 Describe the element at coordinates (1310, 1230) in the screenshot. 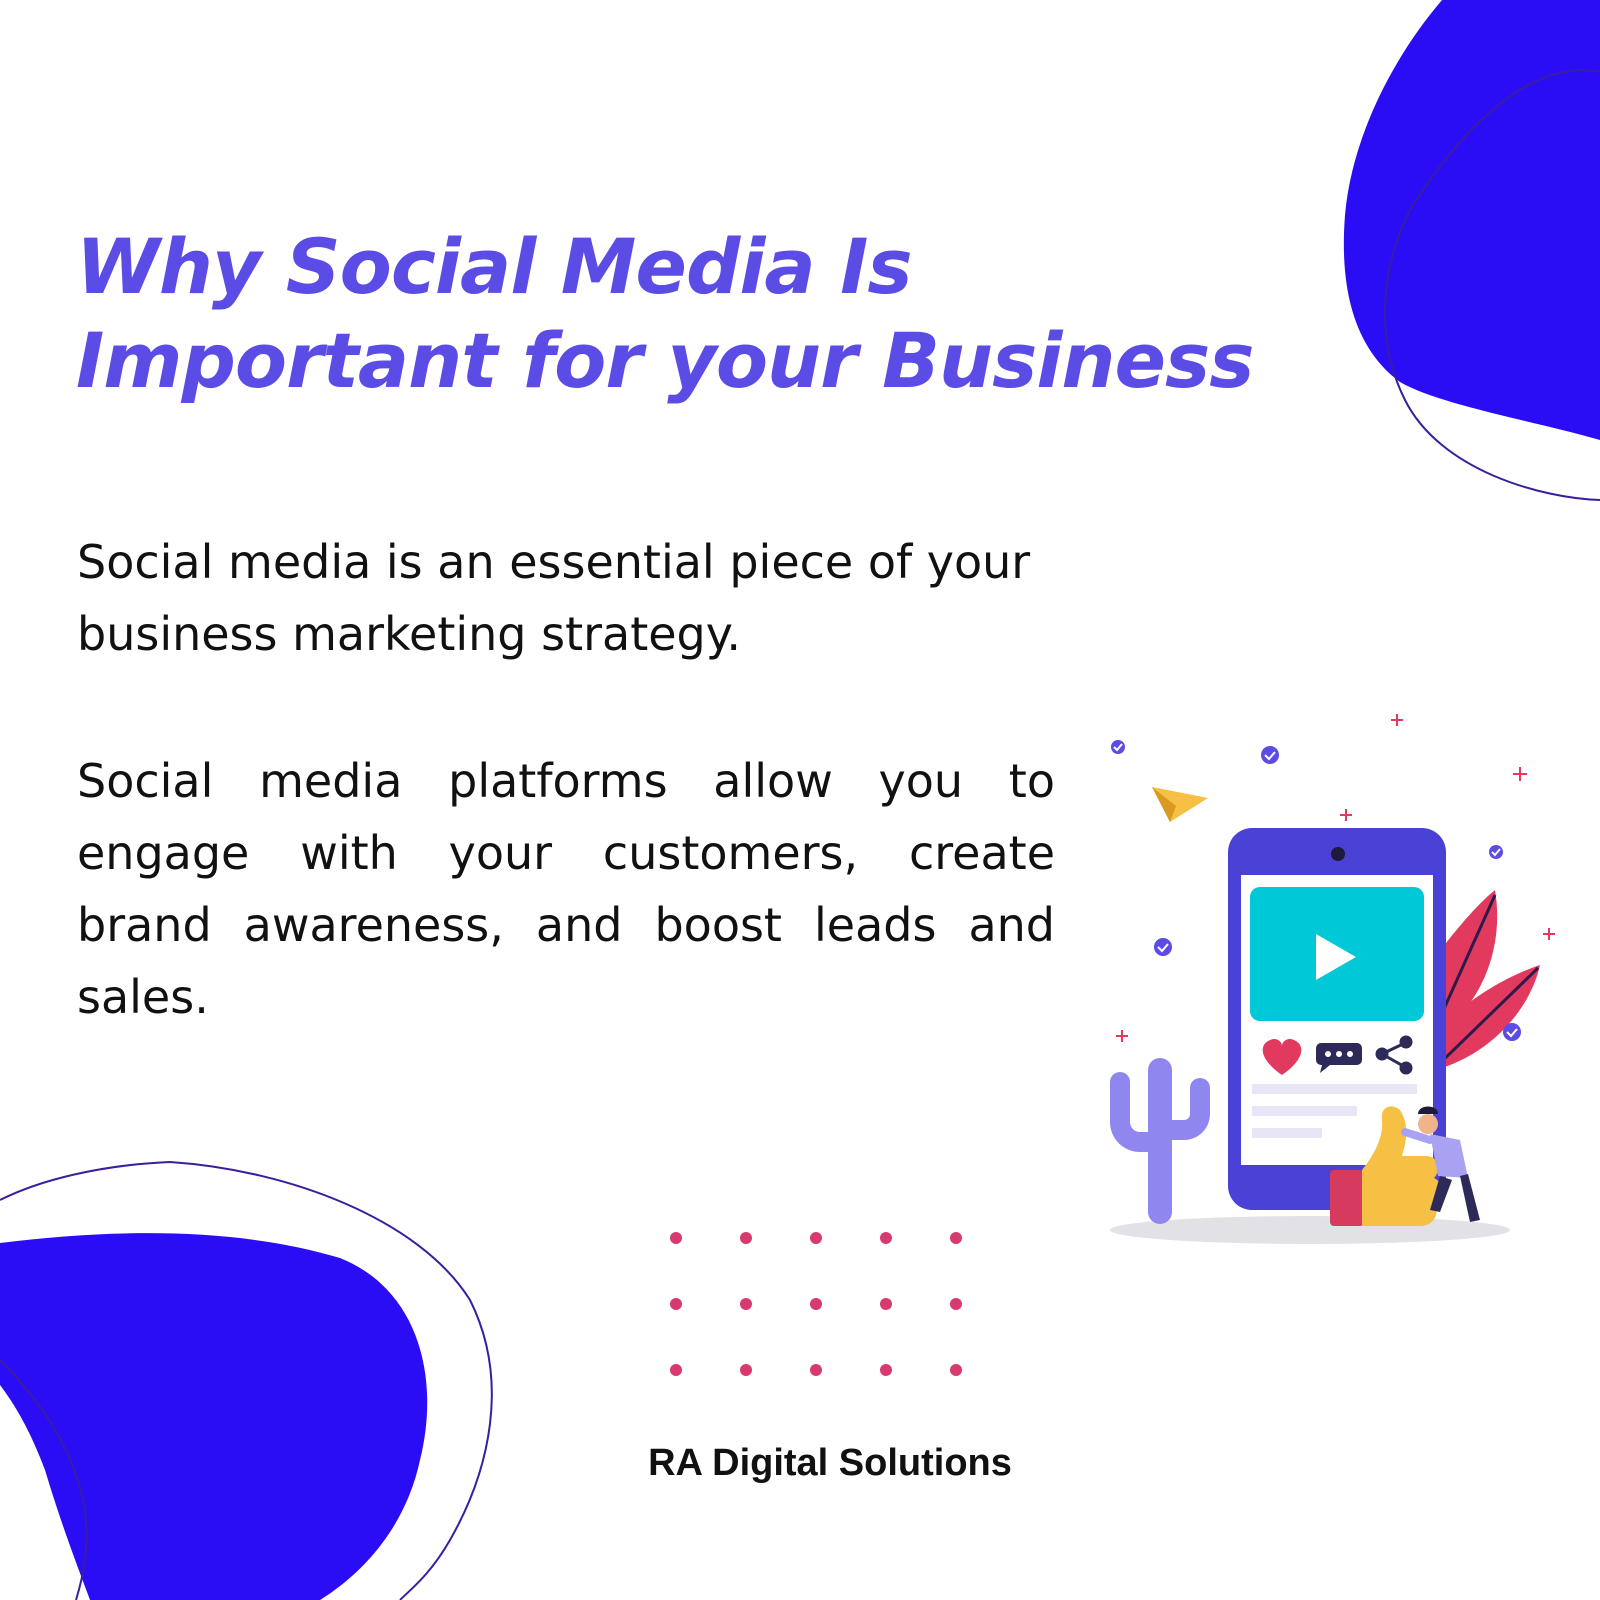

I see `ground-shadow` at that location.